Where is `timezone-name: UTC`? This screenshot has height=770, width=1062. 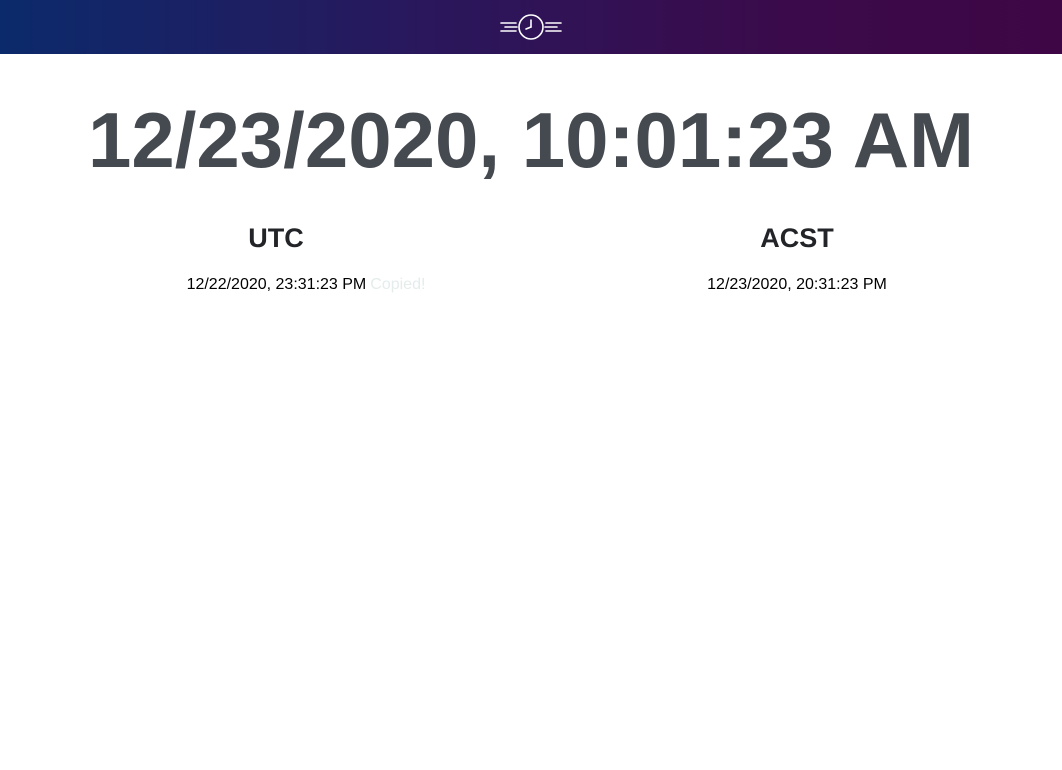
timezone-name: UTC is located at coordinates (276, 238).